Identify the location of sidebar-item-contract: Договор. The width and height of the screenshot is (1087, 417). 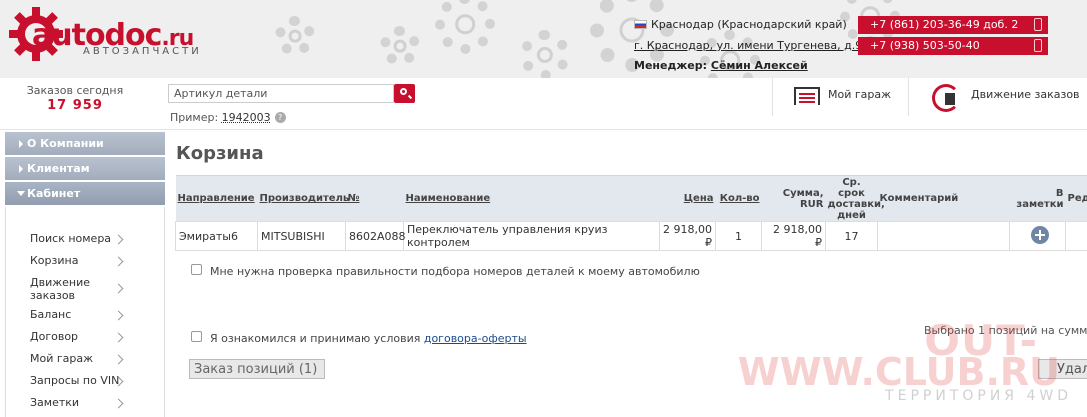
(85, 338).